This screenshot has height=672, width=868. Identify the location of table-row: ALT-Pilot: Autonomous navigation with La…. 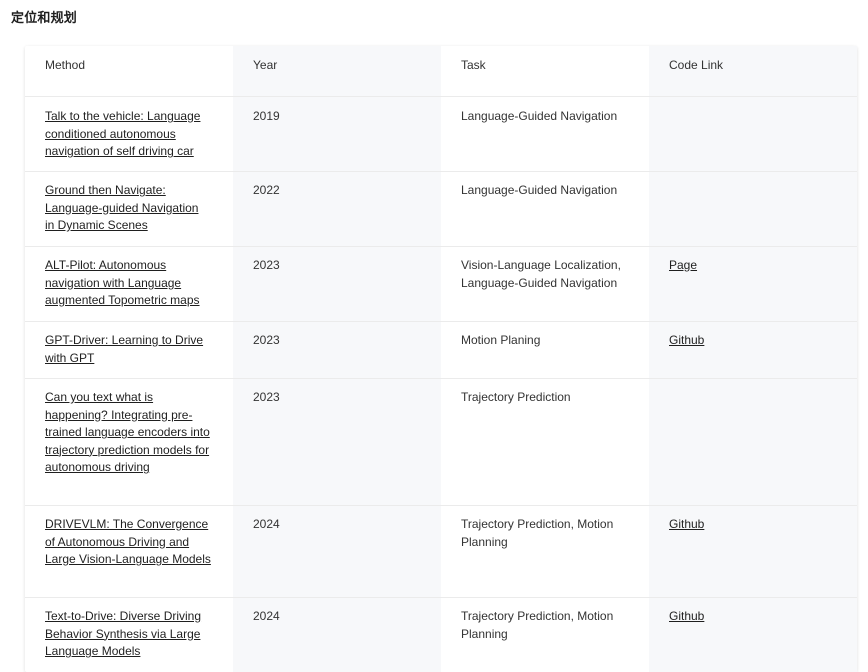
(441, 284).